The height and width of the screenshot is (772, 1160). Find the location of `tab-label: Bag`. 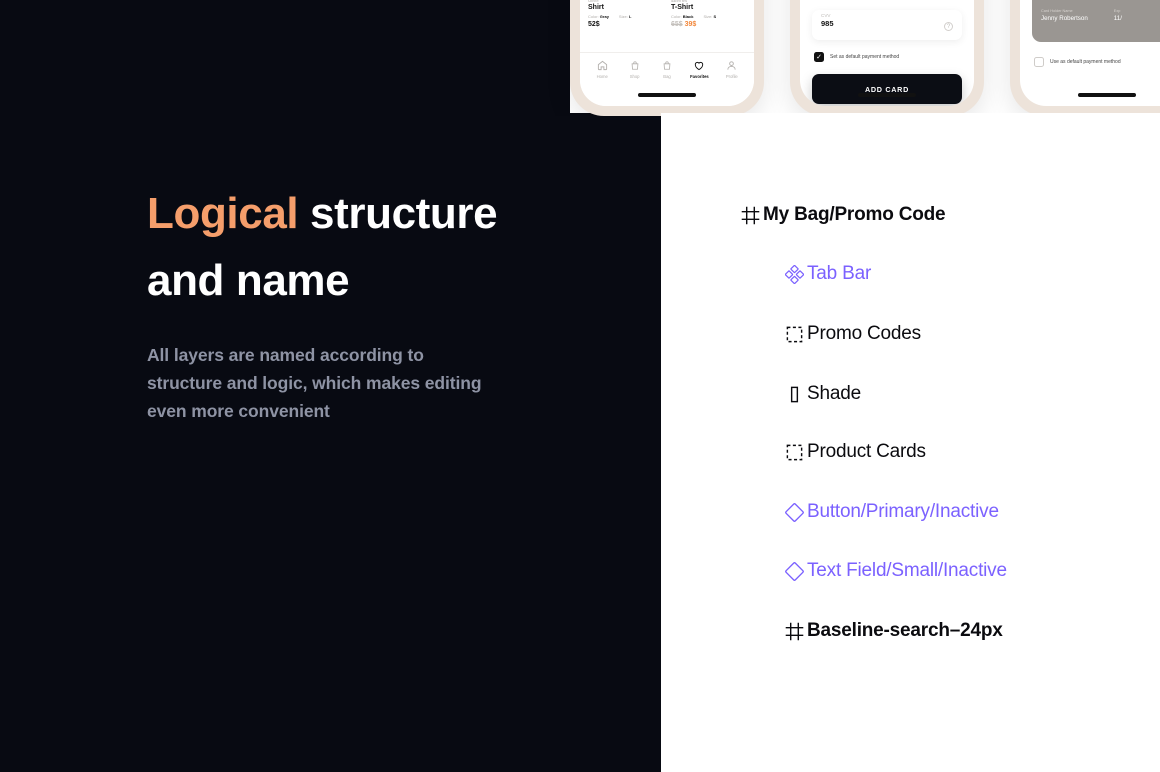

tab-label: Bag is located at coordinates (667, 76).